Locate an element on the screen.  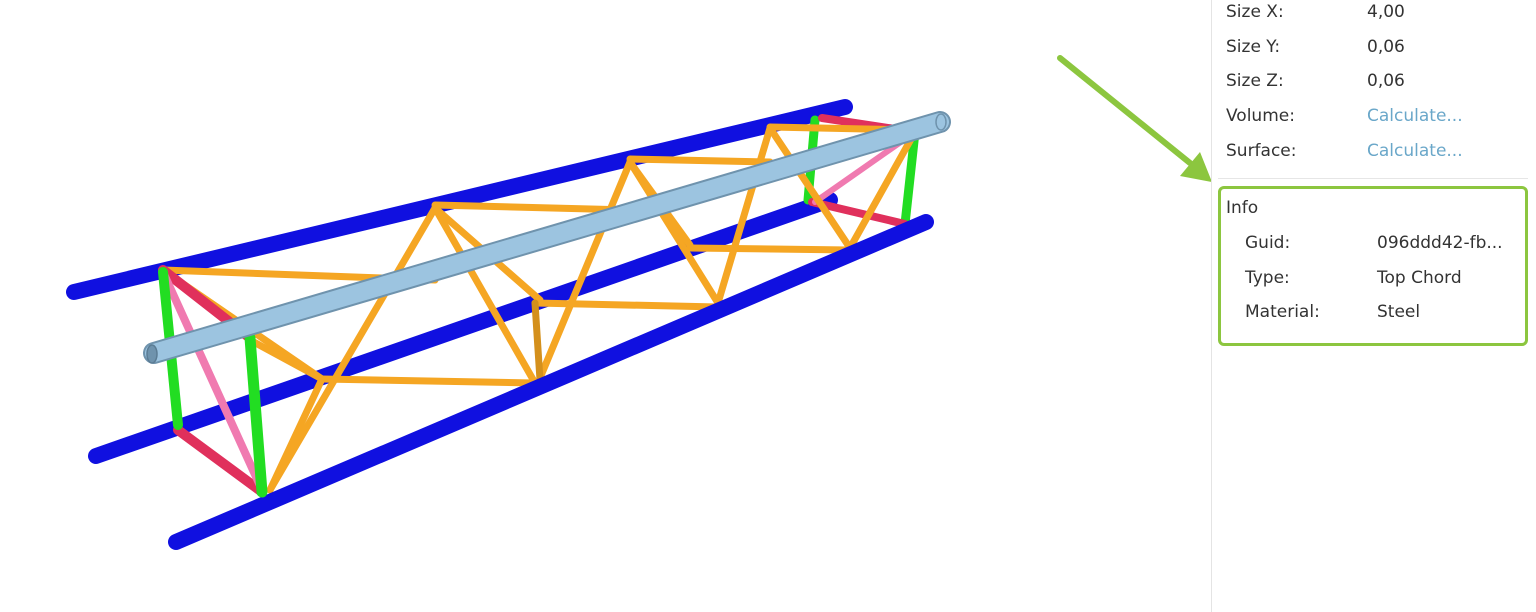
type-label: Type: is located at coordinates (1267, 278).